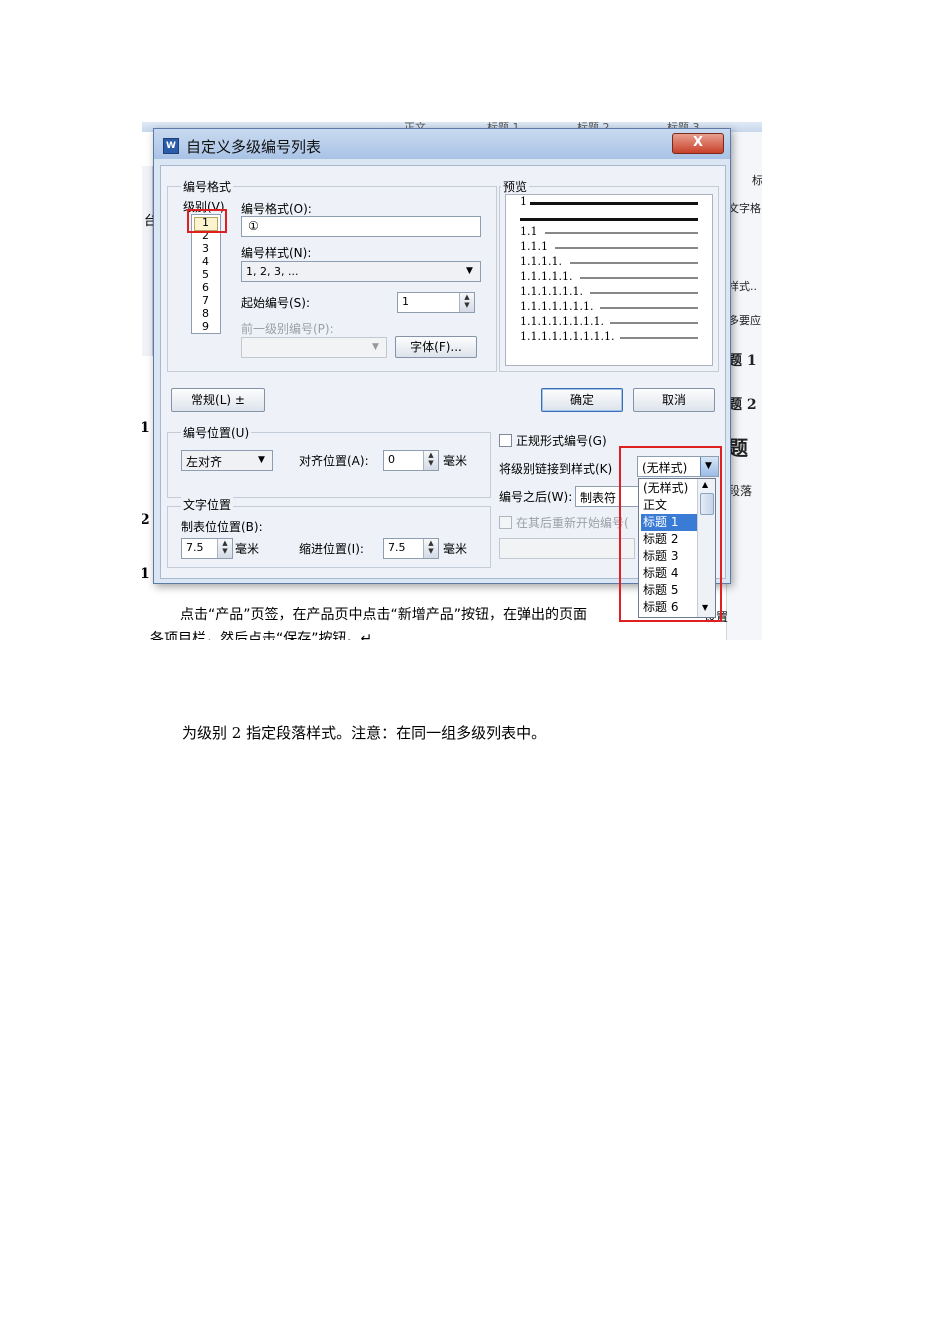 The image size is (950, 1344). What do you see at coordinates (411, 460) in the screenshot?
I see `align-pos-input: 0 ▲ ▼` at bounding box center [411, 460].